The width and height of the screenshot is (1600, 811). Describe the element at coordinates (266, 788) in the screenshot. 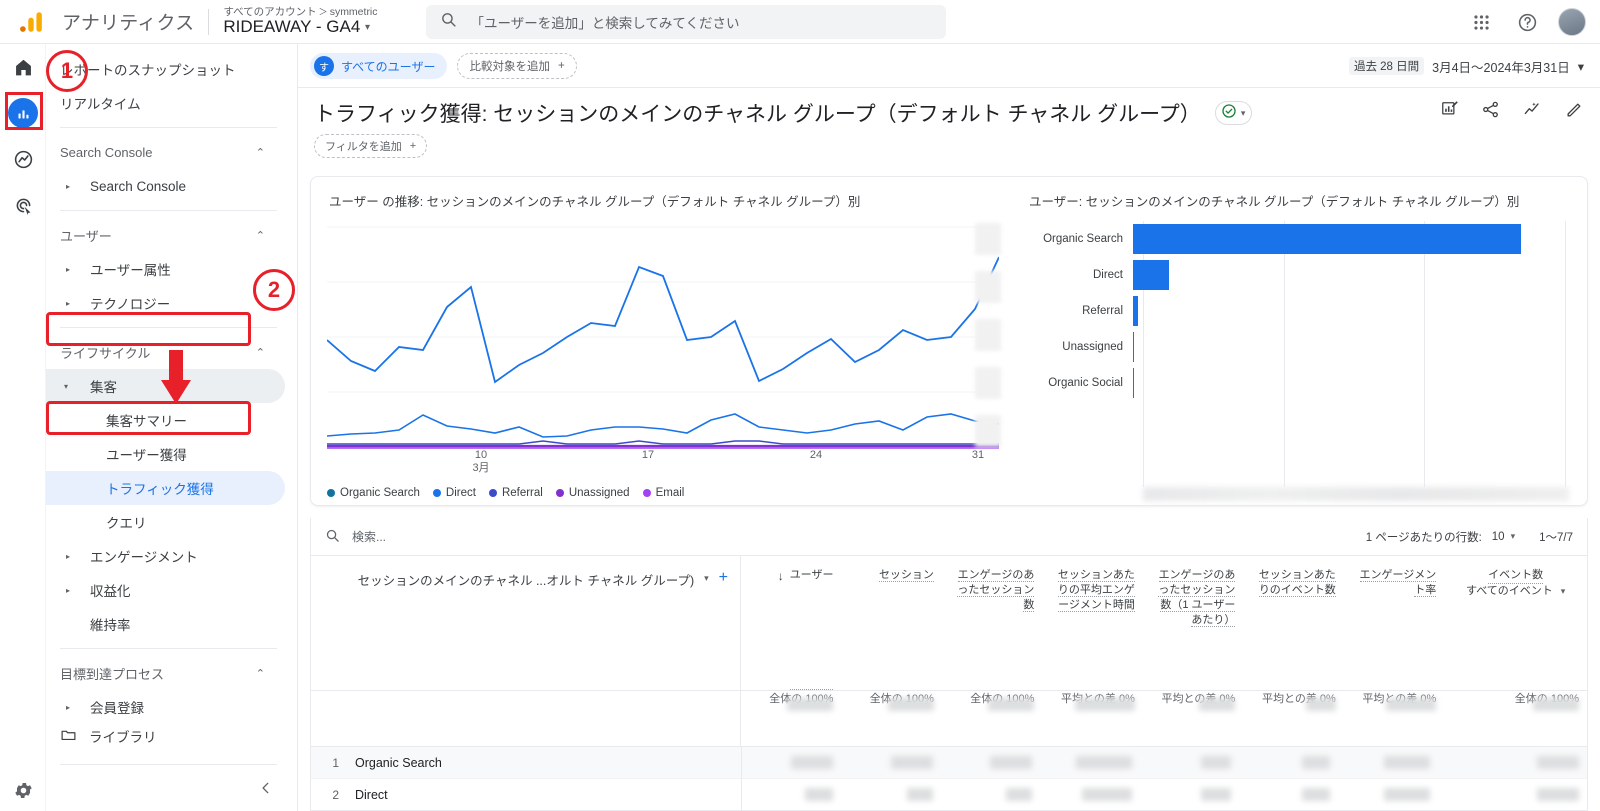

I see `sidebar-collapse-button` at that location.